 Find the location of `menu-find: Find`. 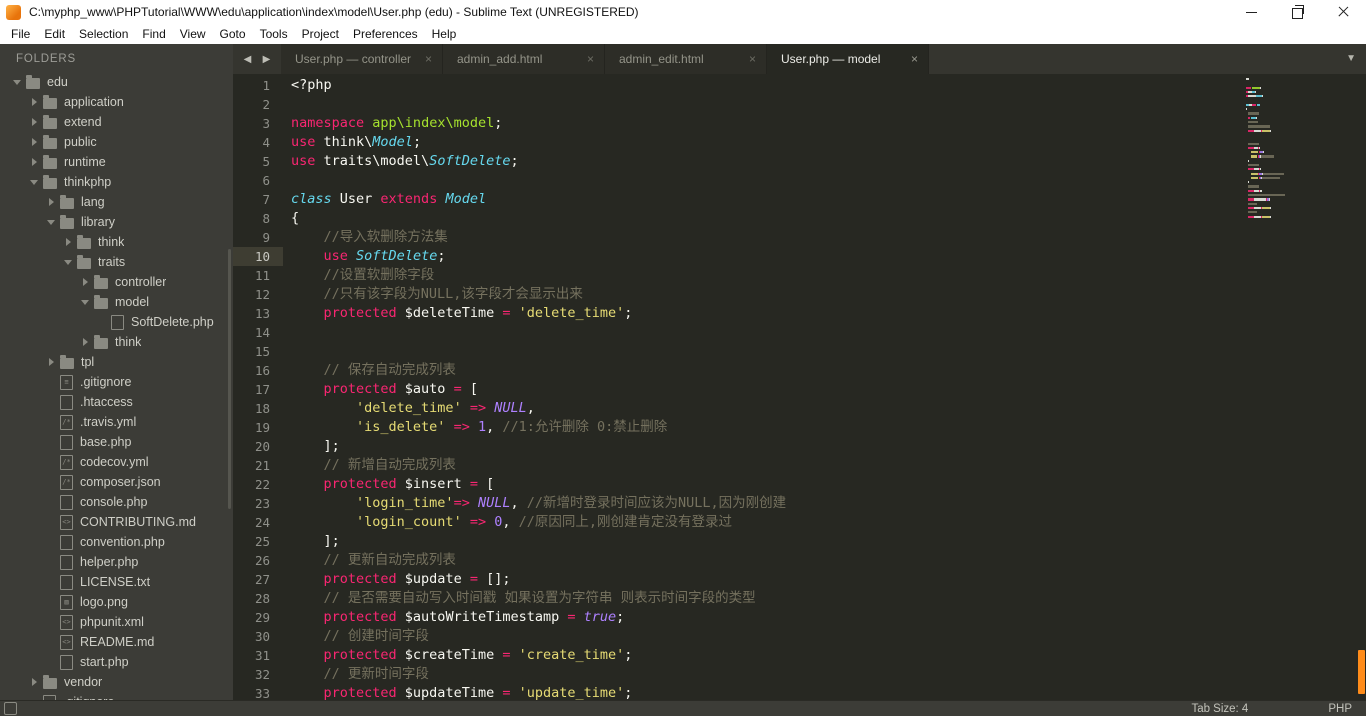

menu-find: Find is located at coordinates (153, 34).